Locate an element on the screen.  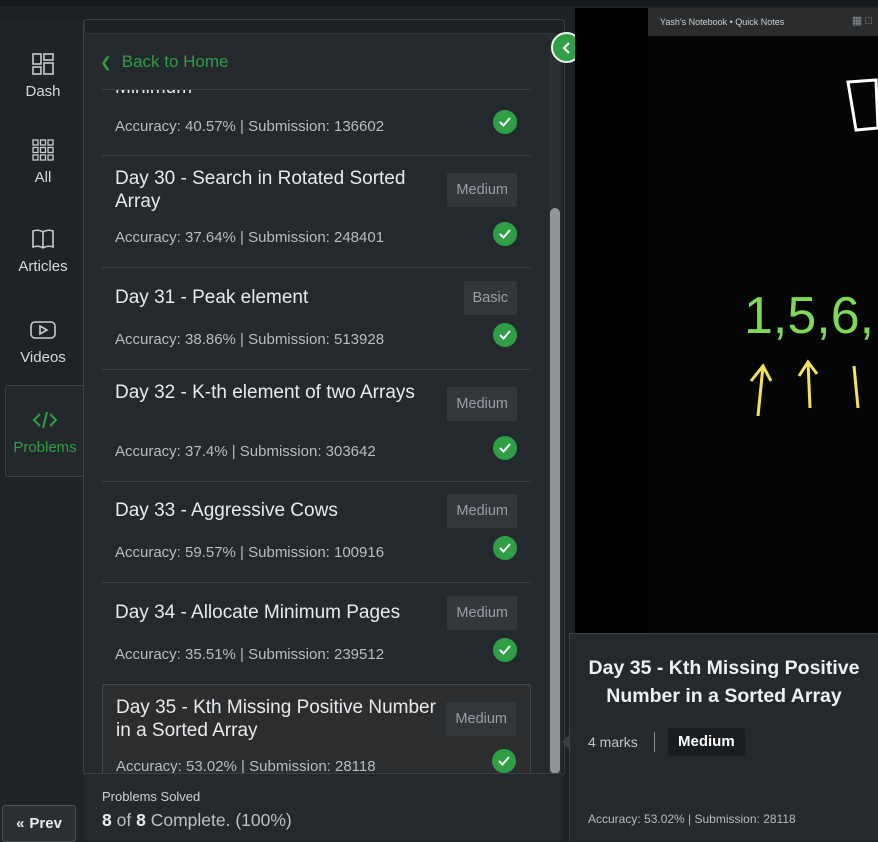
sidebar-item-problems: Problems is located at coordinates (45, 431).